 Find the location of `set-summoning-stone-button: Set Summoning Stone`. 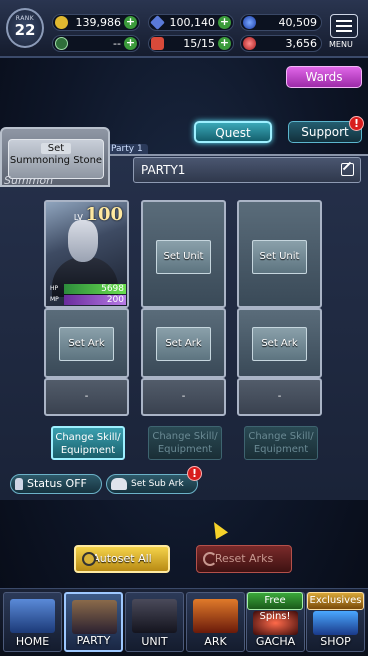

set-summoning-stone-button: Set Summoning Stone is located at coordinates (56, 159).